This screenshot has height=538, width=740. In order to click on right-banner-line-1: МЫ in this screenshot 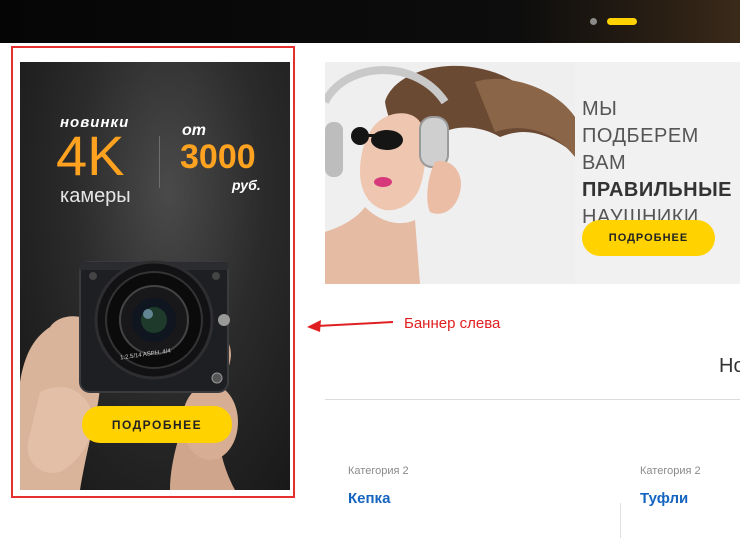, I will do `click(600, 109)`.